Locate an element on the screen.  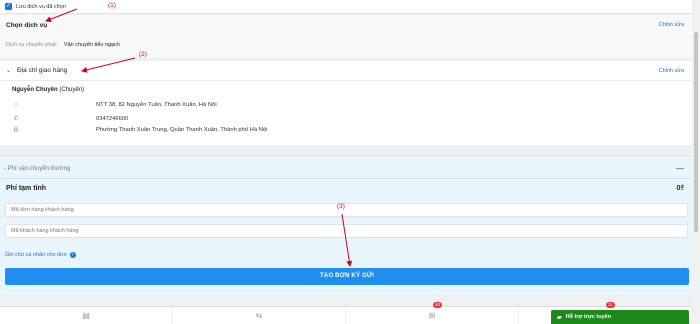
address-title: Địa chỉ giao hàng is located at coordinates (42, 70).